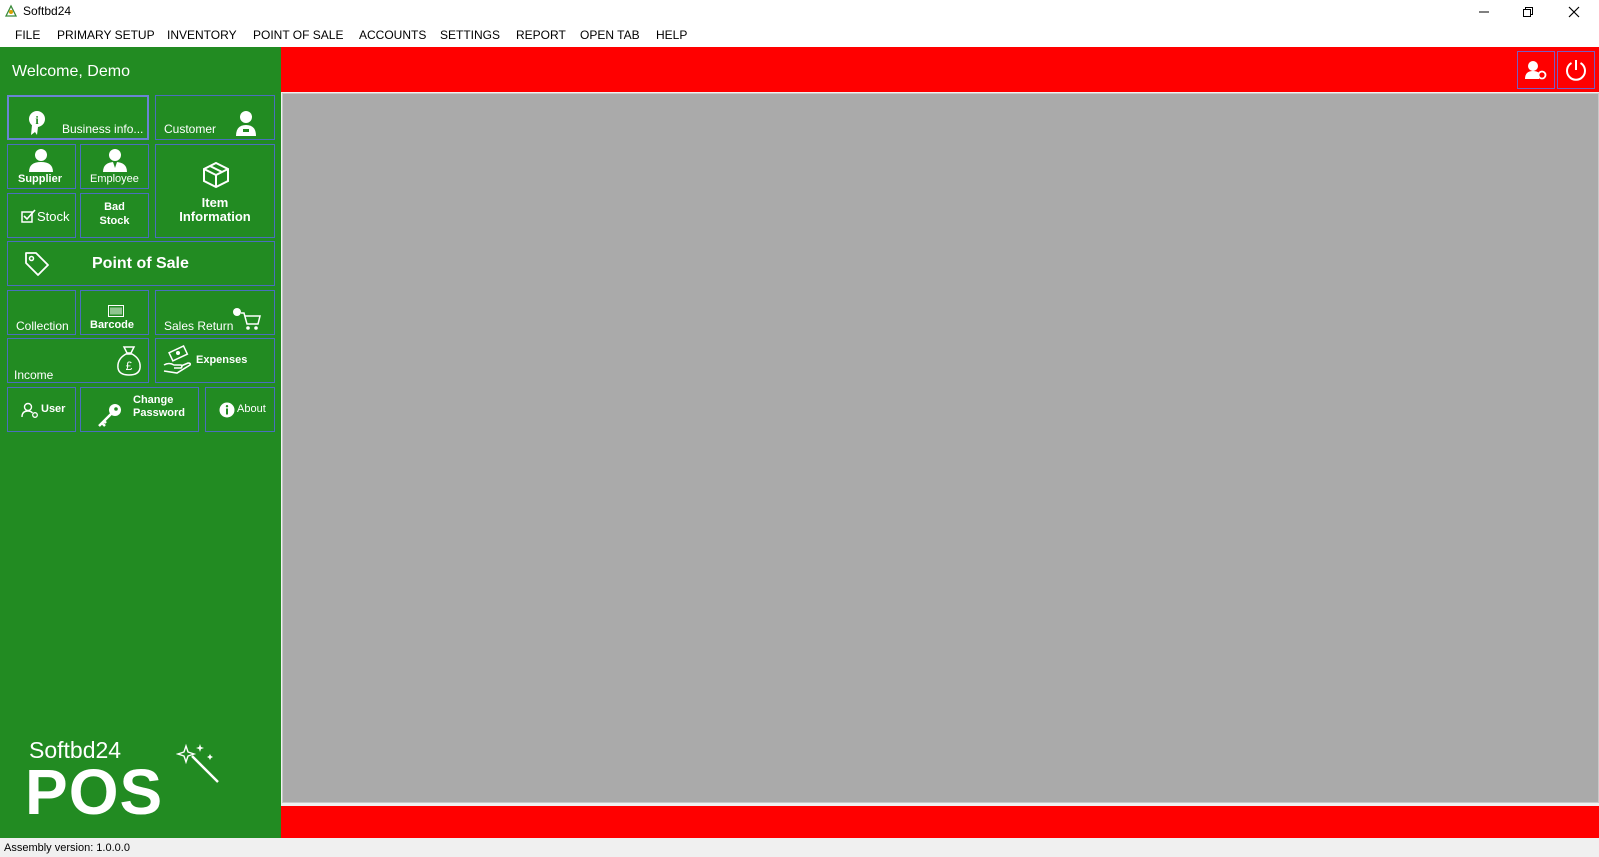  I want to click on collection-label: Collection, so click(42, 326).